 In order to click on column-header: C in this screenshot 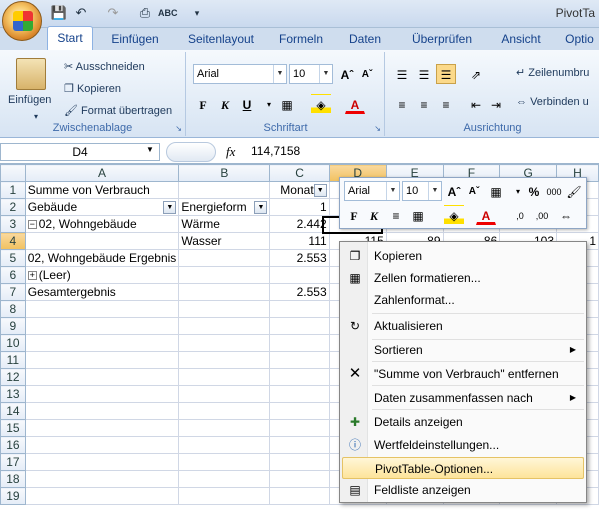, I will do `click(299, 173)`.